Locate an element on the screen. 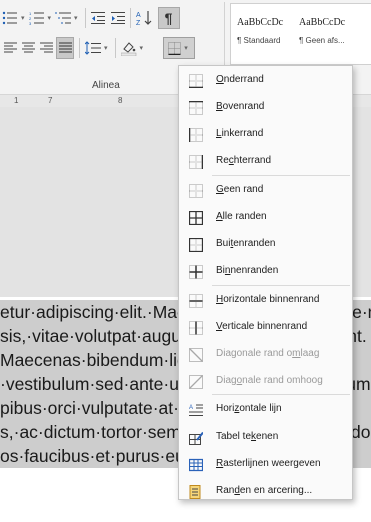  menu-item-label: Alle randen is located at coordinates (241, 216).